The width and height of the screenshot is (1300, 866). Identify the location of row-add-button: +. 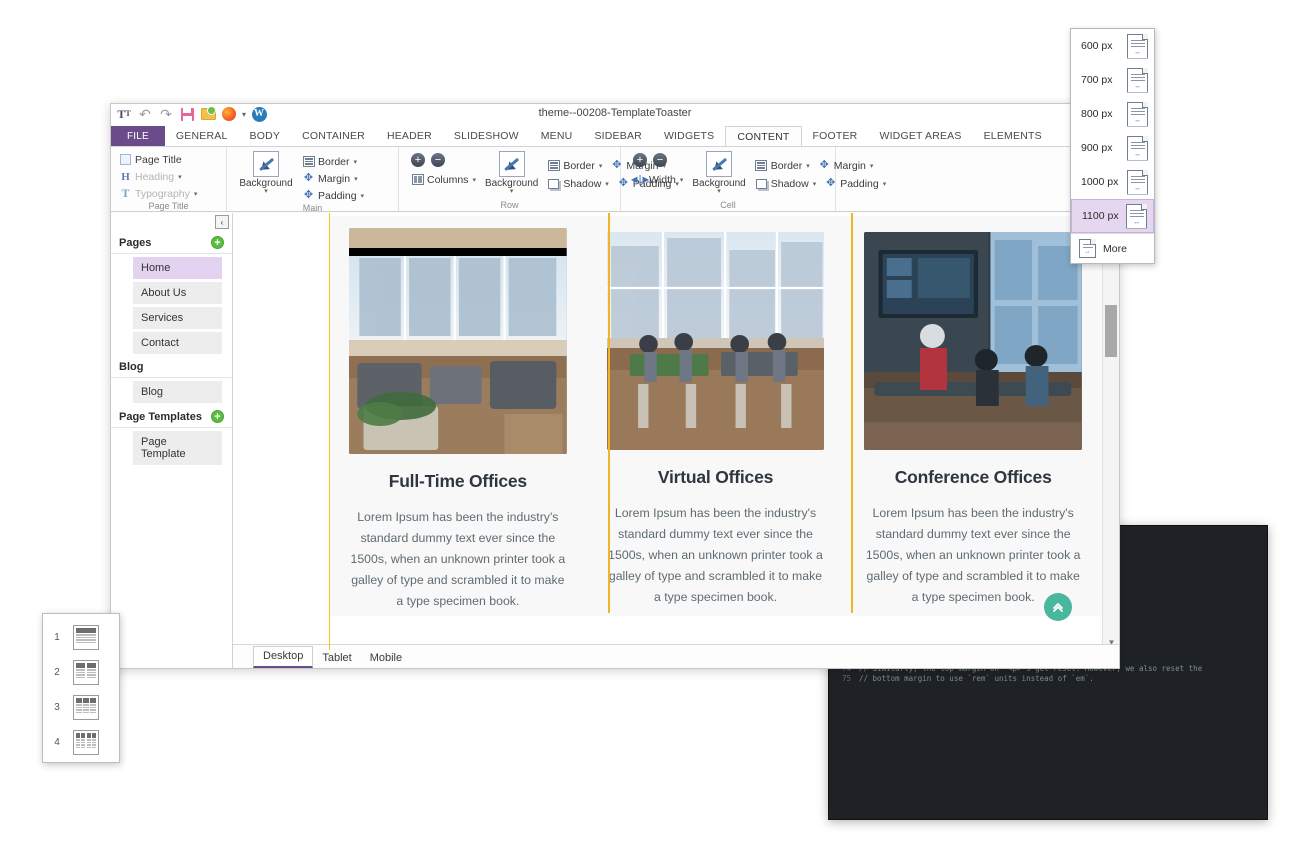
(418, 160).